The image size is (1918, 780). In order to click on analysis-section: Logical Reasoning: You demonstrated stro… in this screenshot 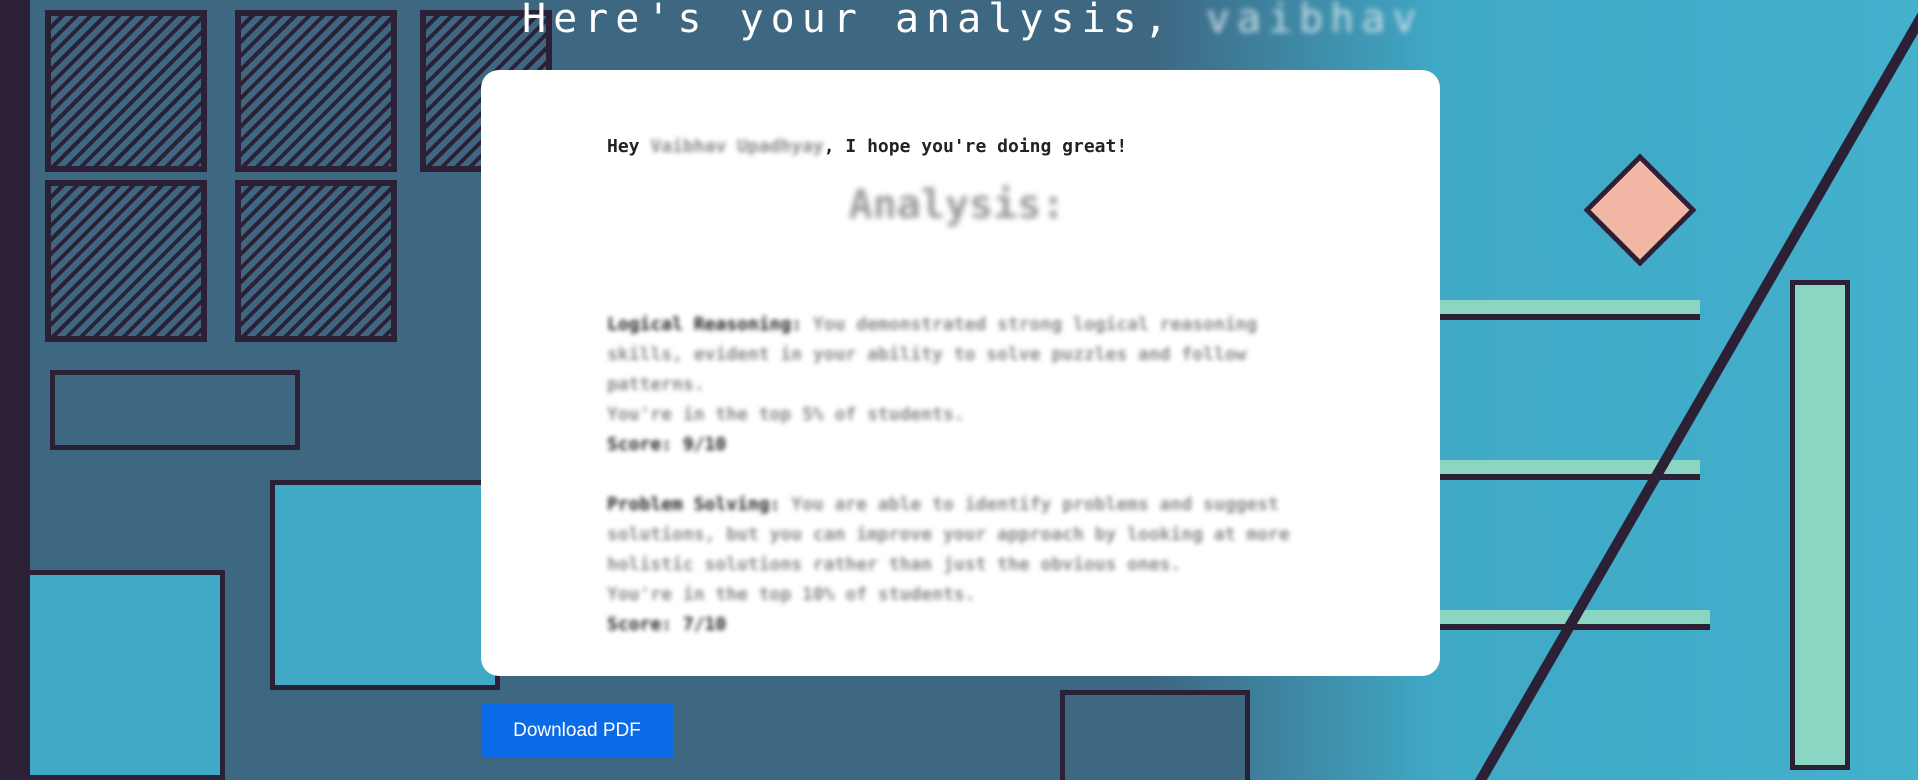, I will do `click(932, 384)`.